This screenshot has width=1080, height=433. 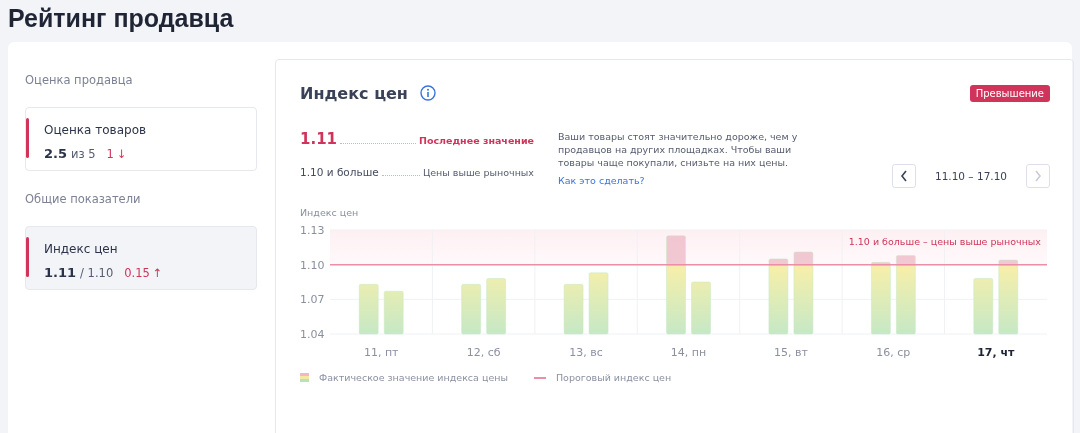 I want to click on x-tick-label: 11, пт, so click(x=381, y=352).